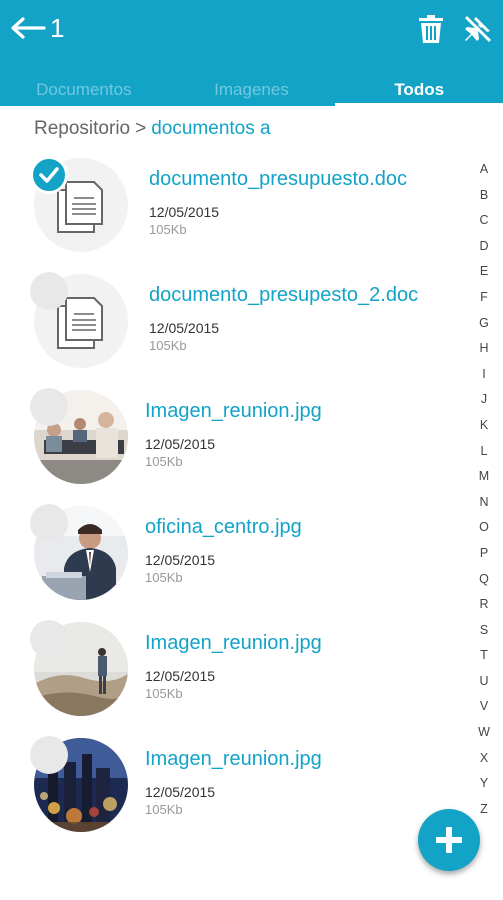  What do you see at coordinates (484, 636) in the screenshot?
I see `alphabet-letter: S` at bounding box center [484, 636].